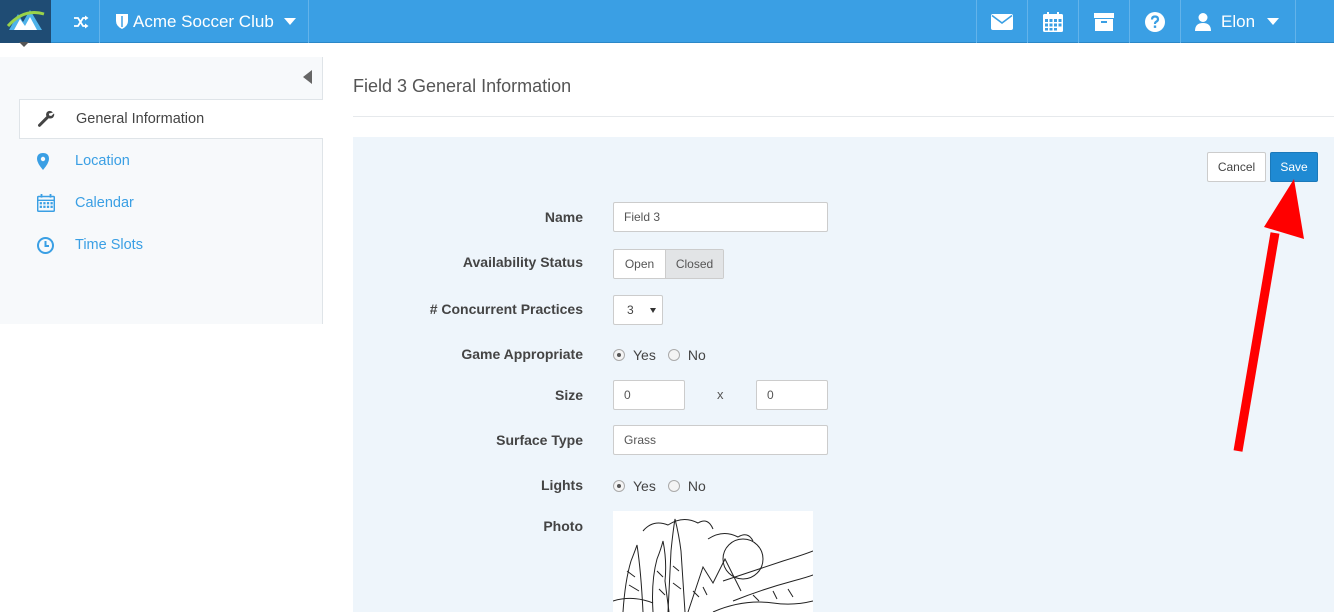  What do you see at coordinates (563, 217) in the screenshot?
I see `name-label: Name` at bounding box center [563, 217].